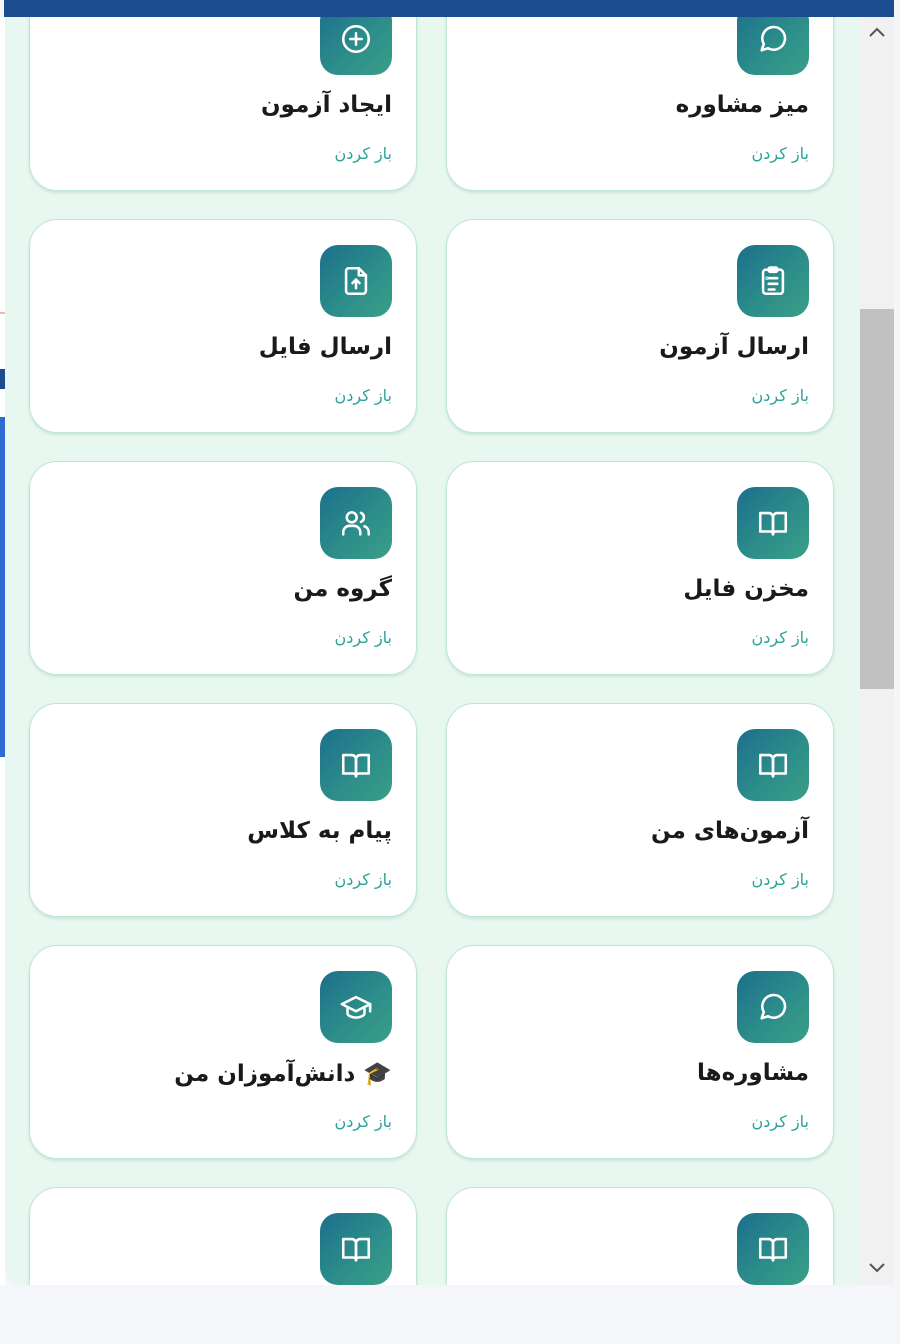 The height and width of the screenshot is (1344, 900). What do you see at coordinates (223, 810) in the screenshot?
I see `dashboard-card: پیام به کلاس باز کردن` at bounding box center [223, 810].